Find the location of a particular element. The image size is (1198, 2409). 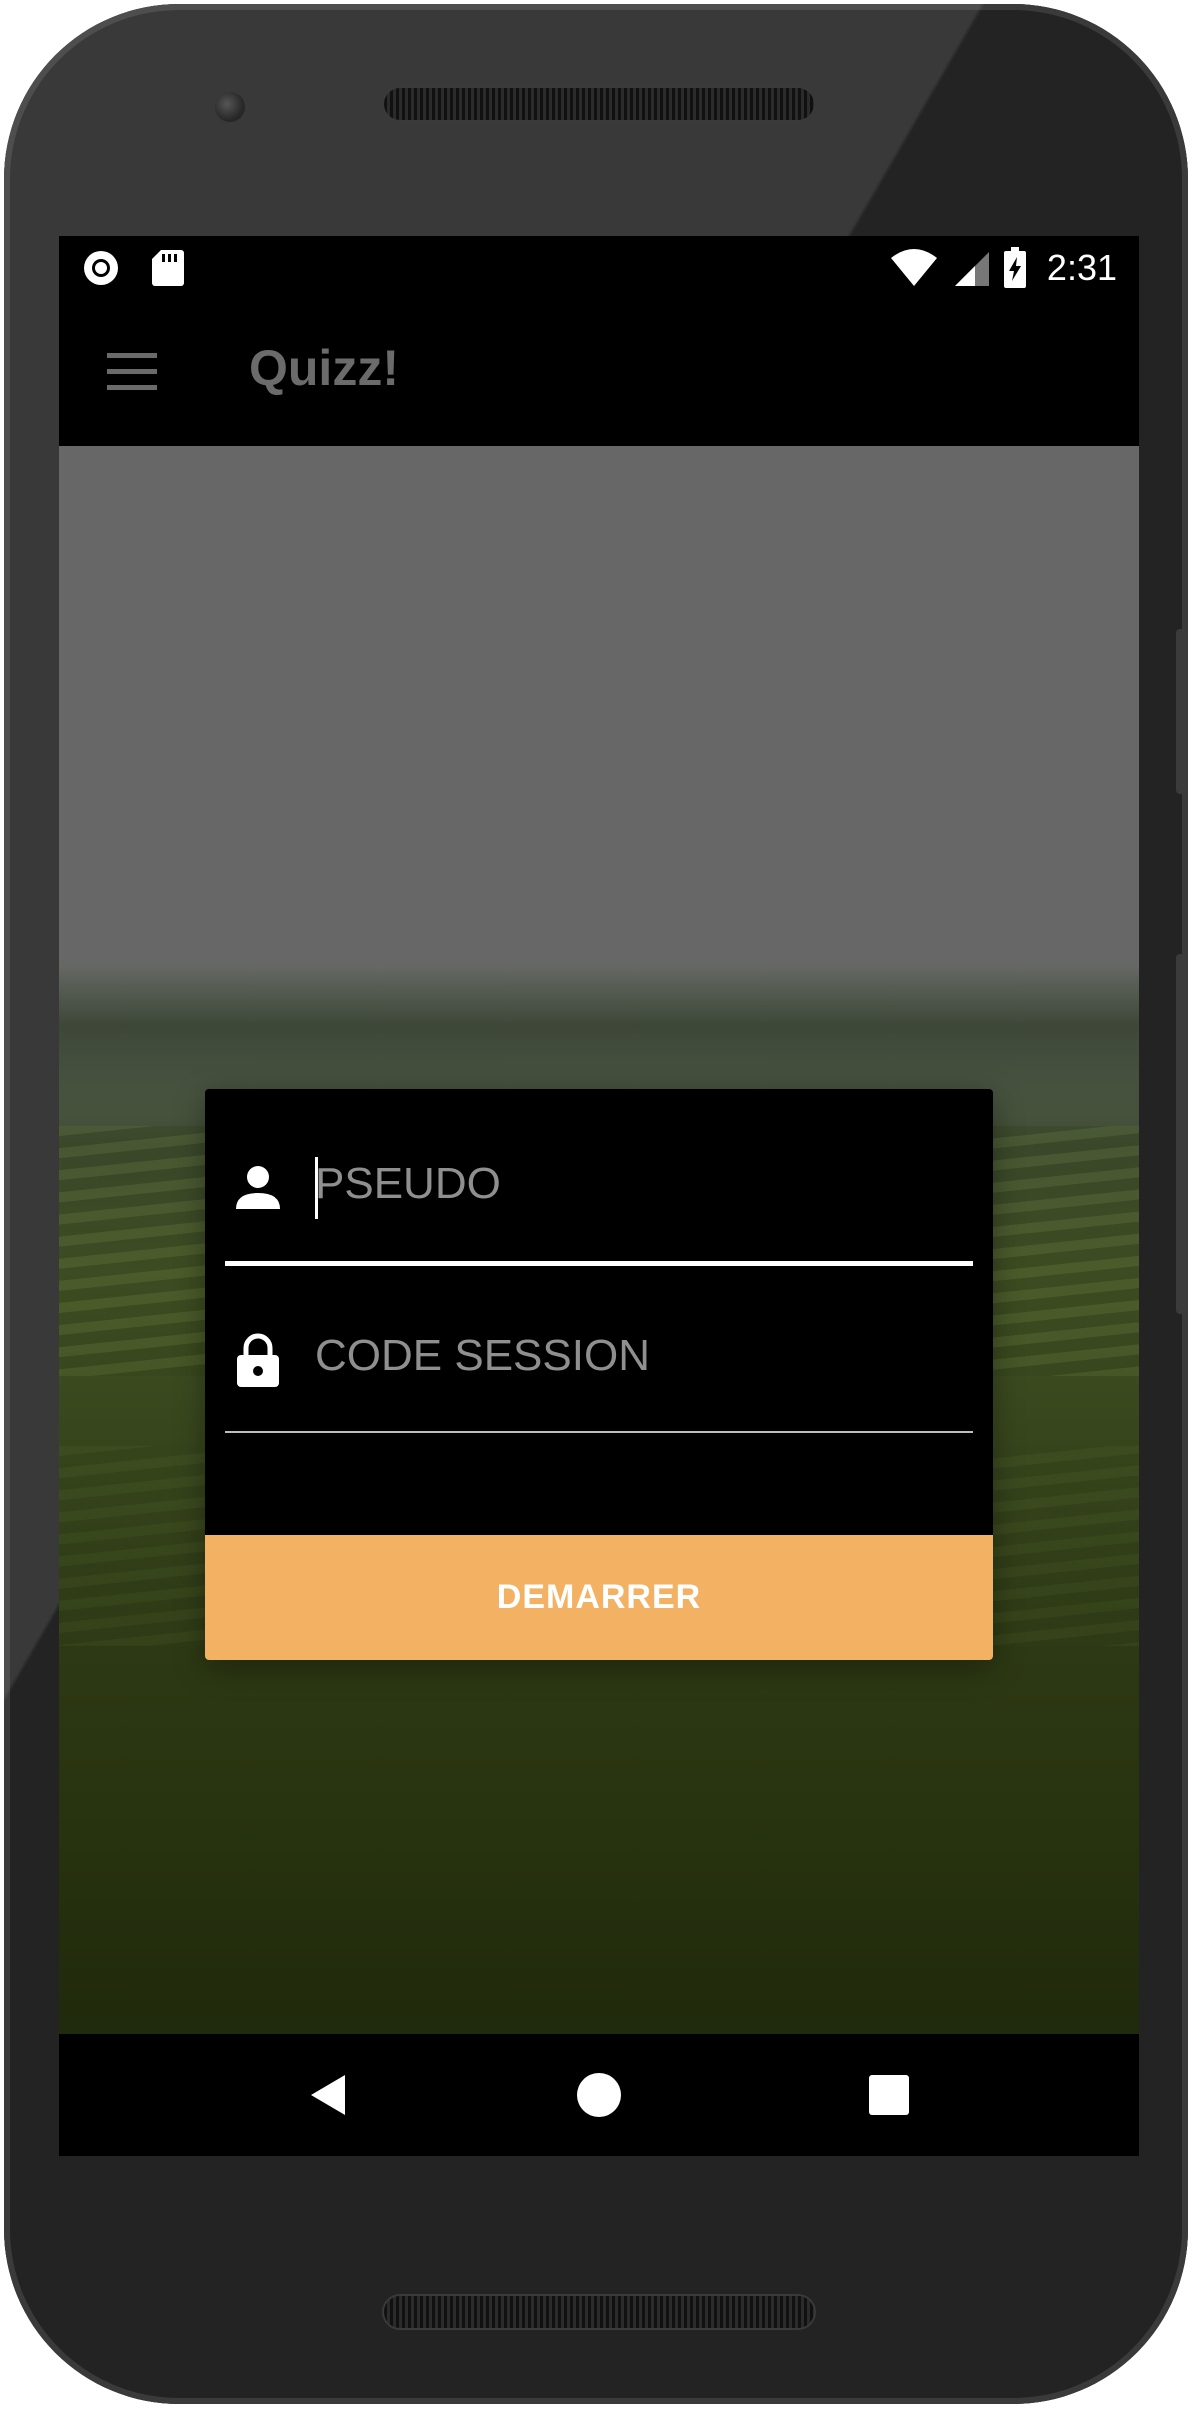

pseudo-input is located at coordinates (635, 1184).